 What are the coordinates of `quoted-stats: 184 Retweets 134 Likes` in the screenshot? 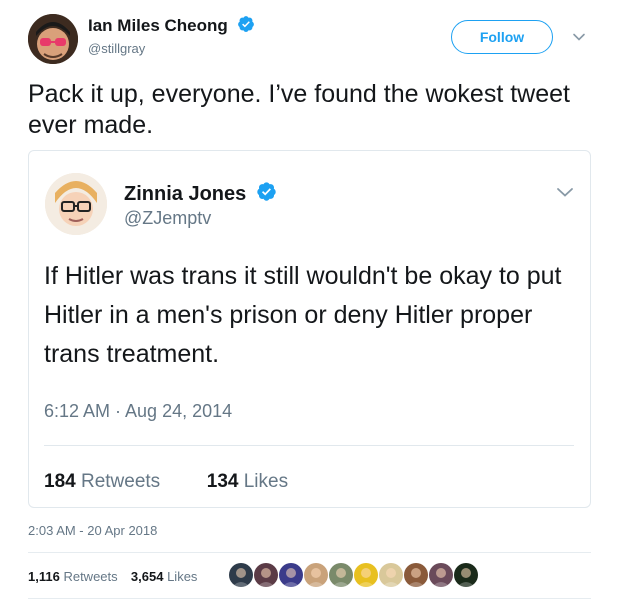 It's located at (166, 482).